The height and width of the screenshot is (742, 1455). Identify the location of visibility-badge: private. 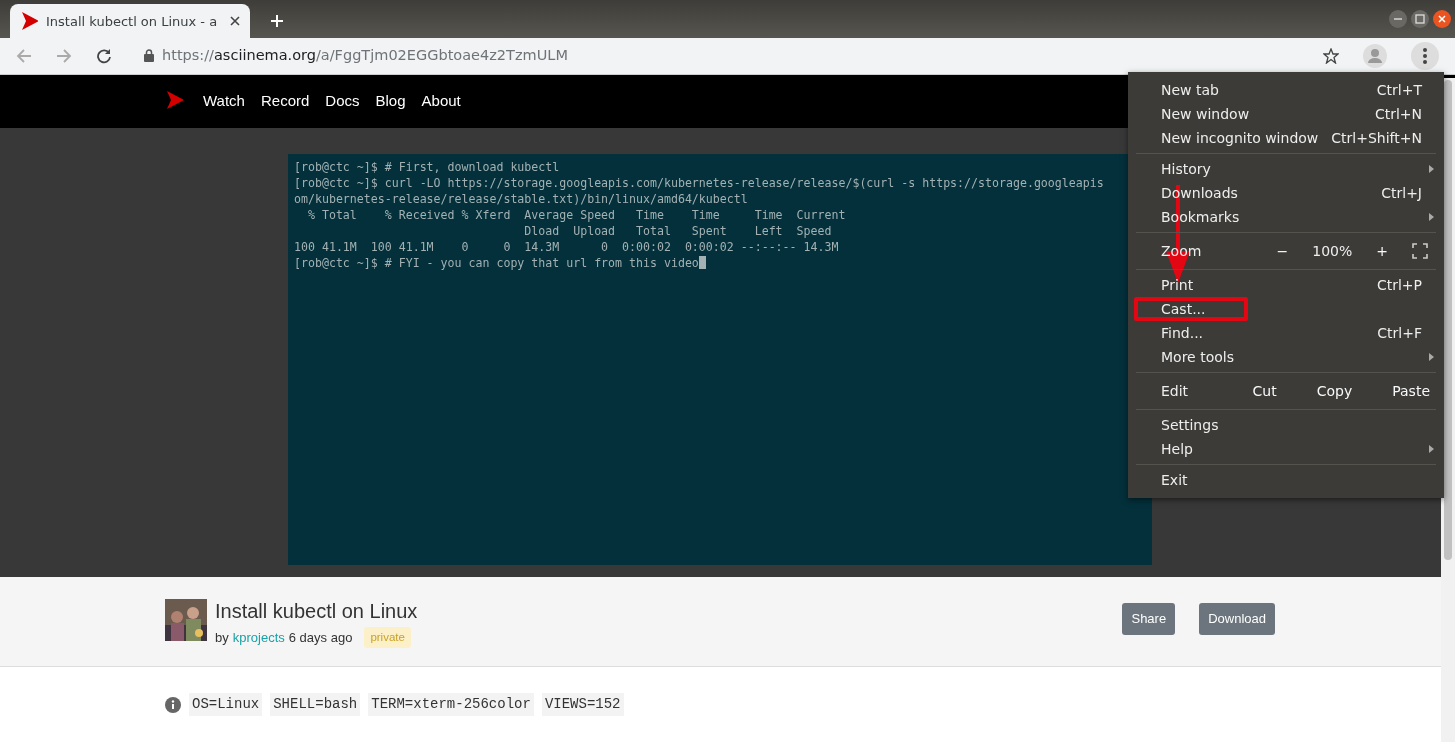
(387, 638).